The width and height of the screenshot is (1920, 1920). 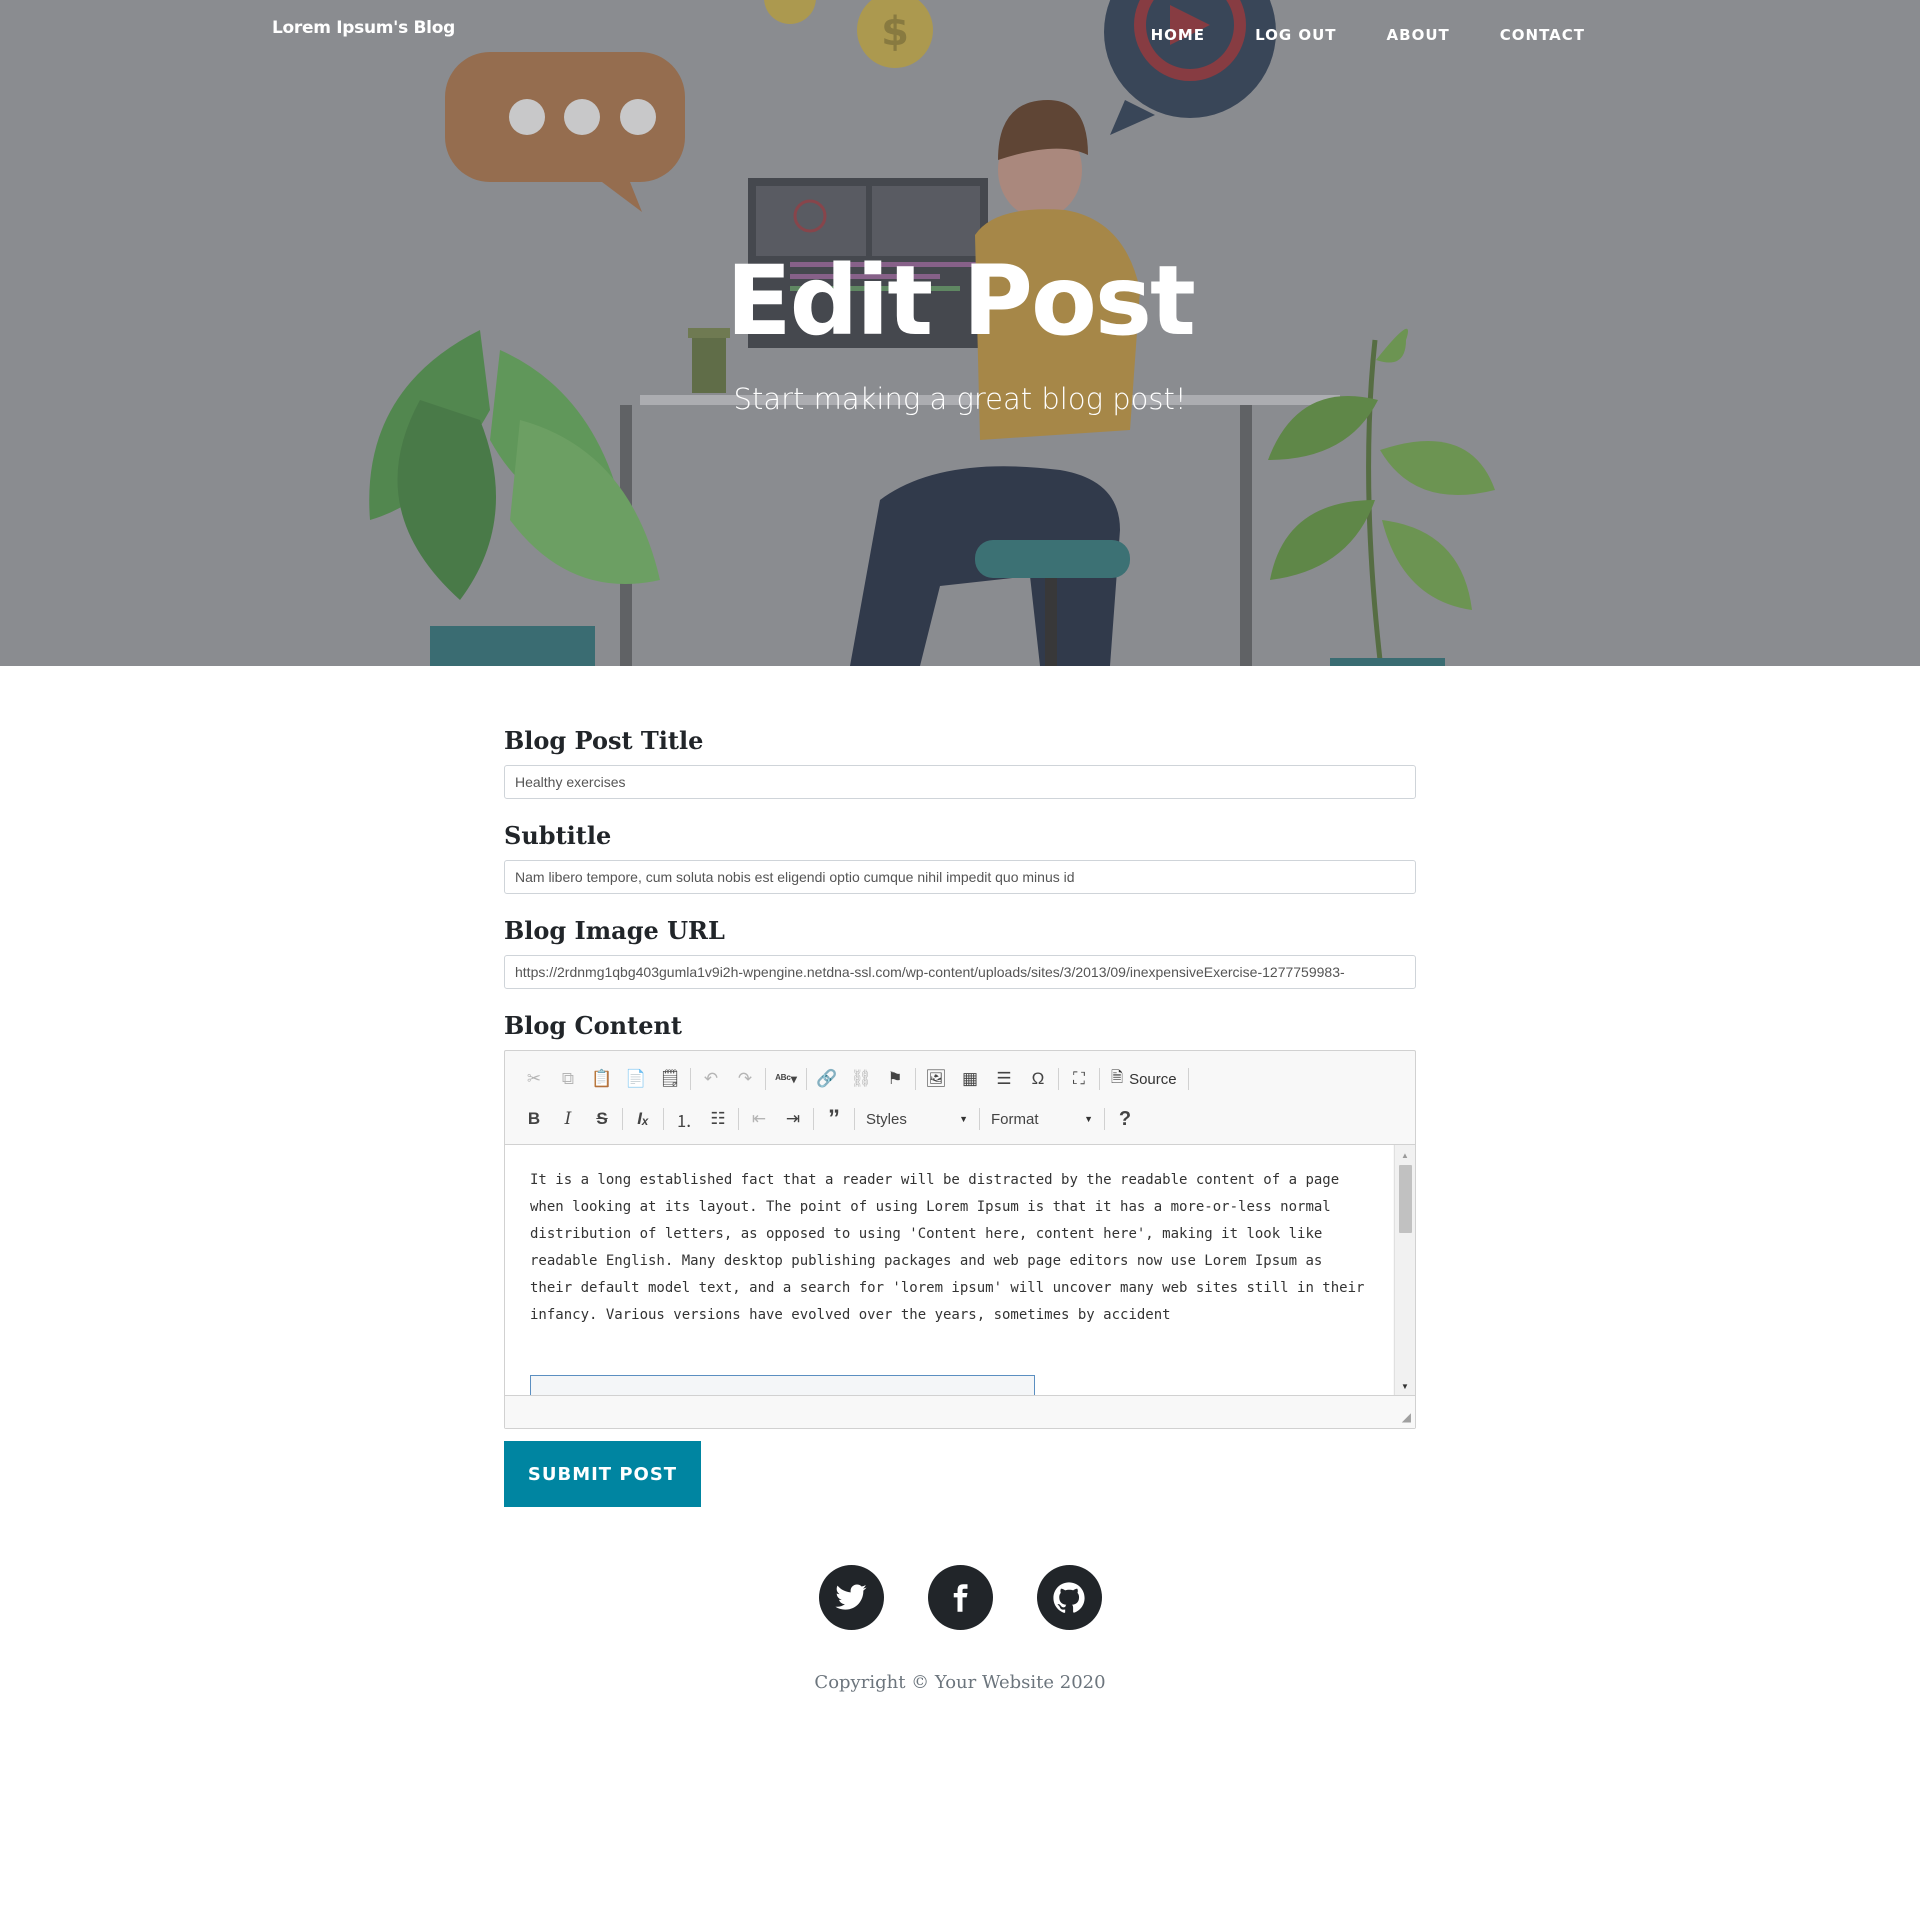 I want to click on twitter-icon, so click(x=851, y=1597).